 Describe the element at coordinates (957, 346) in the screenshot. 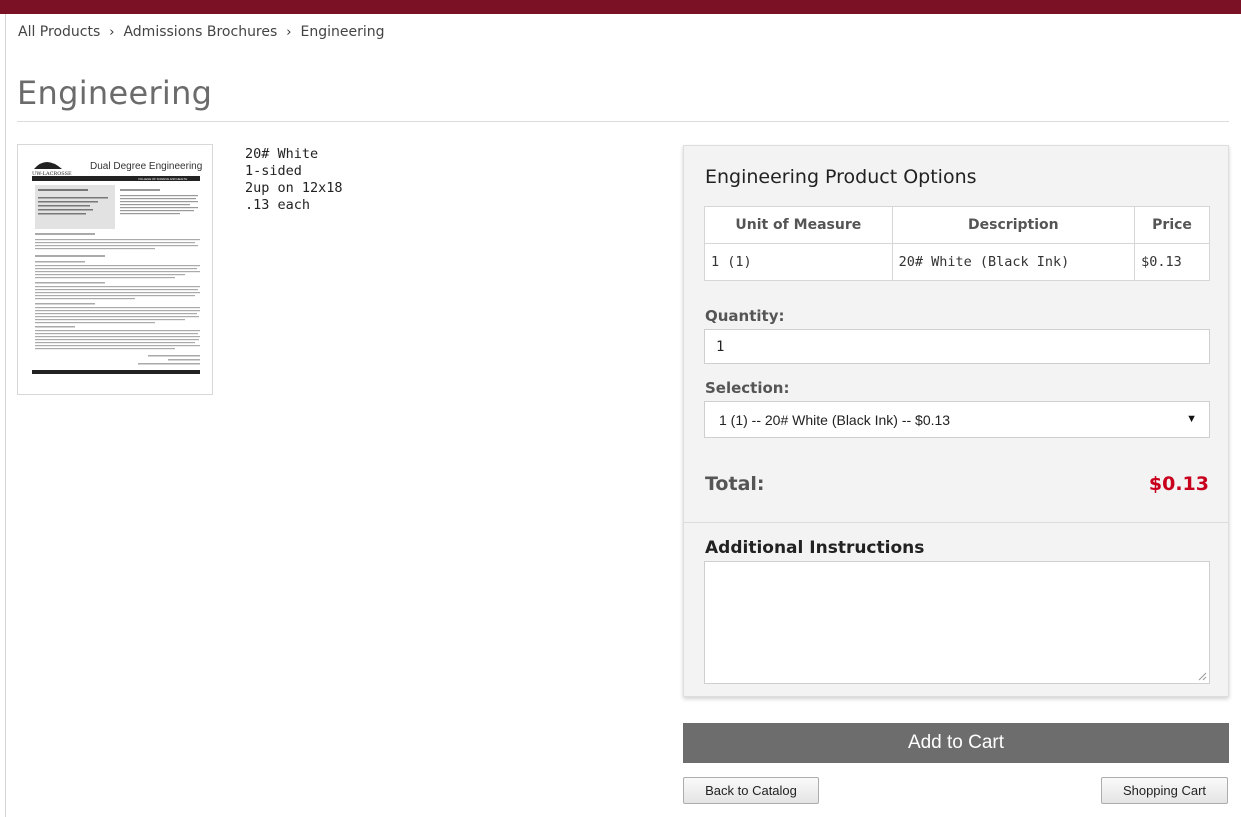

I see `quantity-input: 1` at that location.